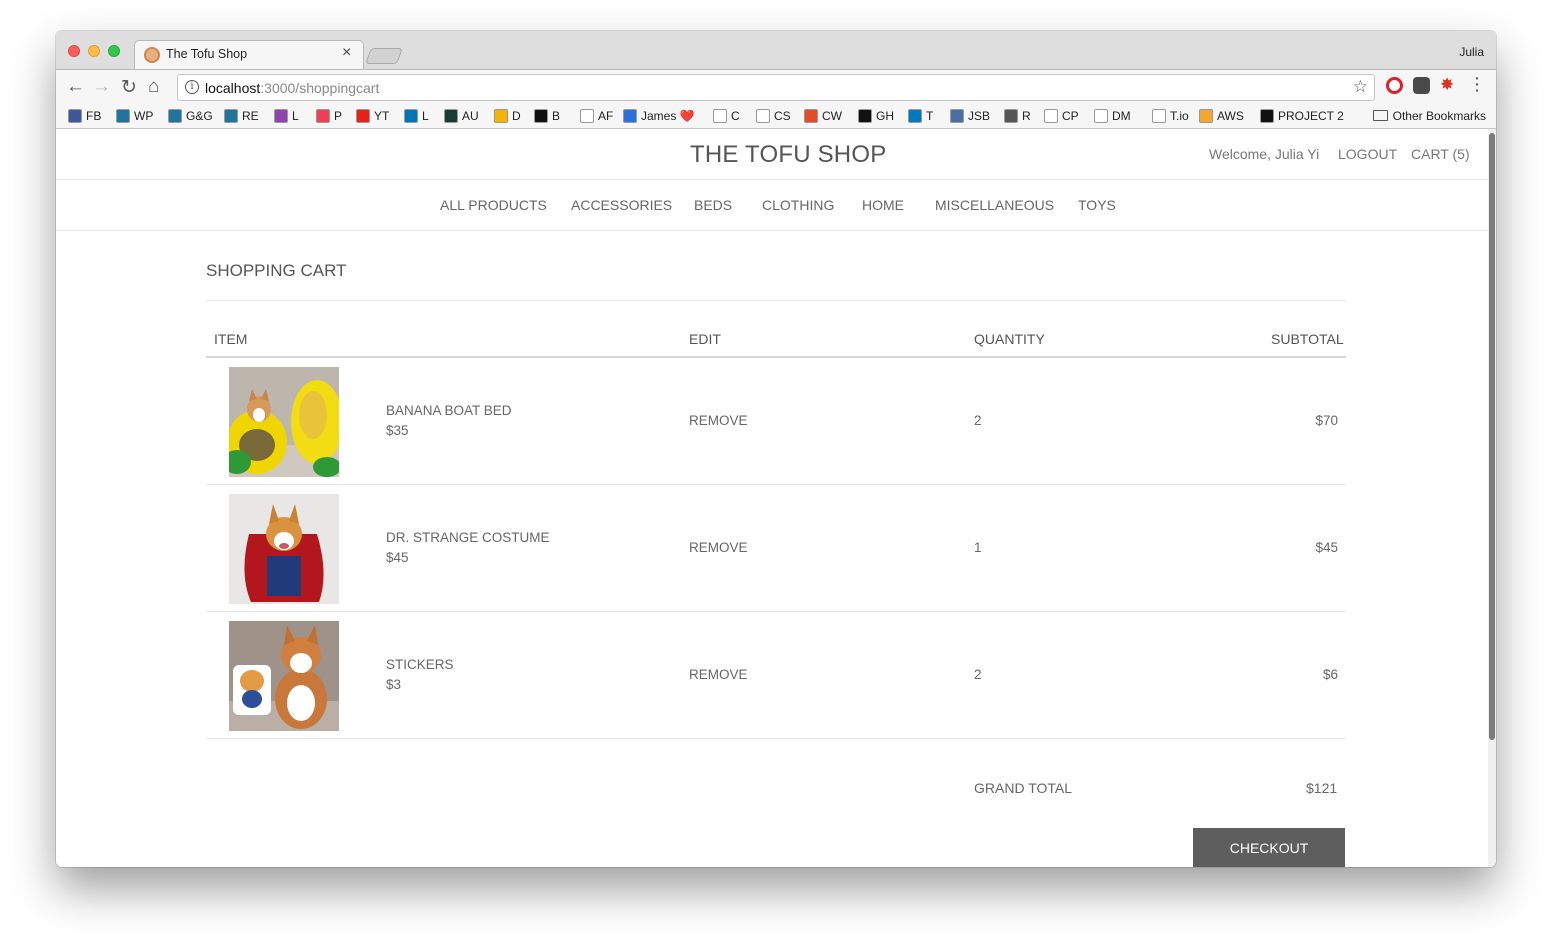 The width and height of the screenshot is (1552, 947). I want to click on scrollbar-thumb, so click(1492, 436).